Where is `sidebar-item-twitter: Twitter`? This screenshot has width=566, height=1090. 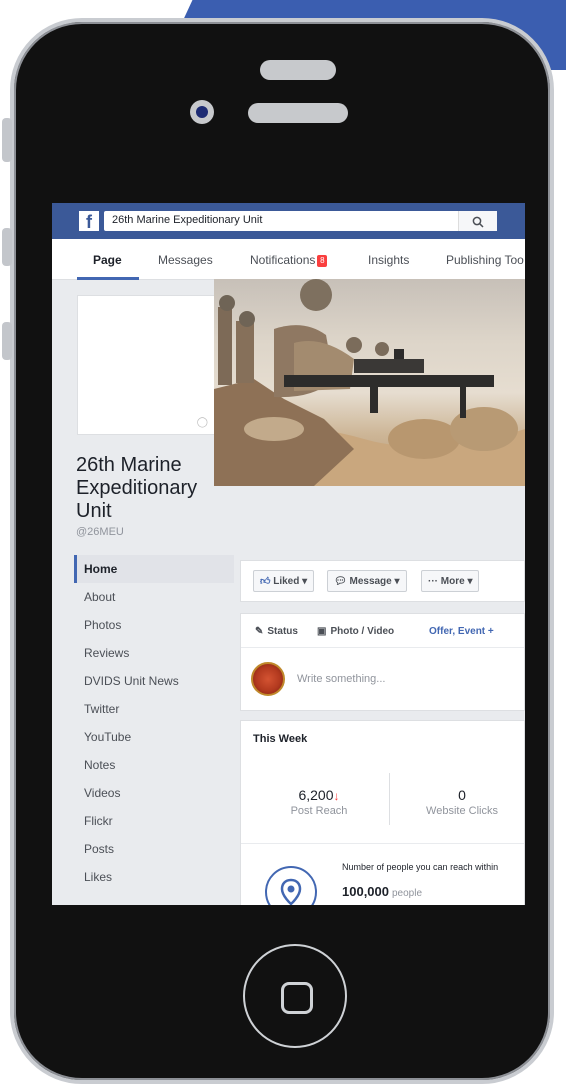
sidebar-item-twitter: Twitter is located at coordinates (154, 709).